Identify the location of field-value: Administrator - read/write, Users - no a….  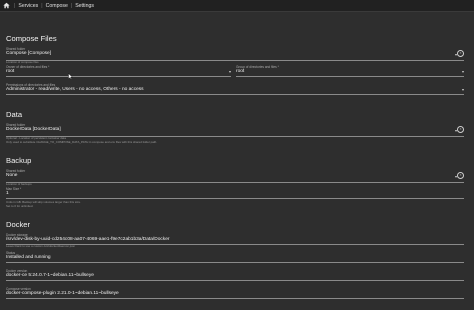
(75, 89).